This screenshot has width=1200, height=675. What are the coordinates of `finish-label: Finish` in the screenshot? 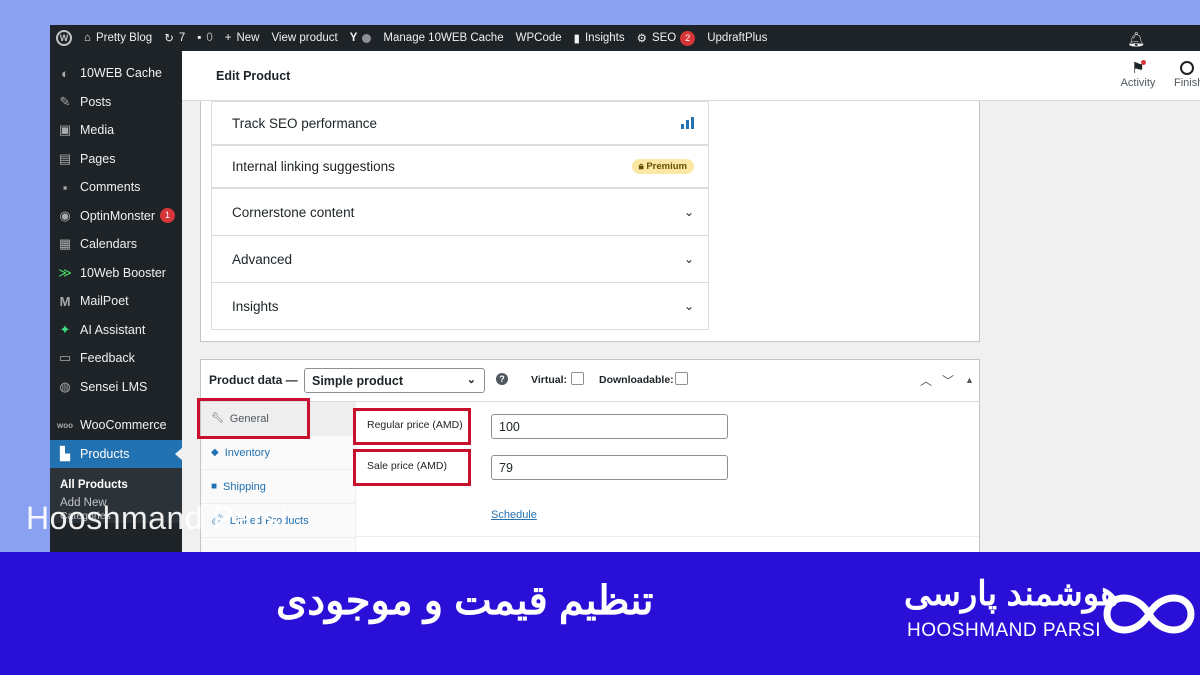 It's located at (1187, 83).